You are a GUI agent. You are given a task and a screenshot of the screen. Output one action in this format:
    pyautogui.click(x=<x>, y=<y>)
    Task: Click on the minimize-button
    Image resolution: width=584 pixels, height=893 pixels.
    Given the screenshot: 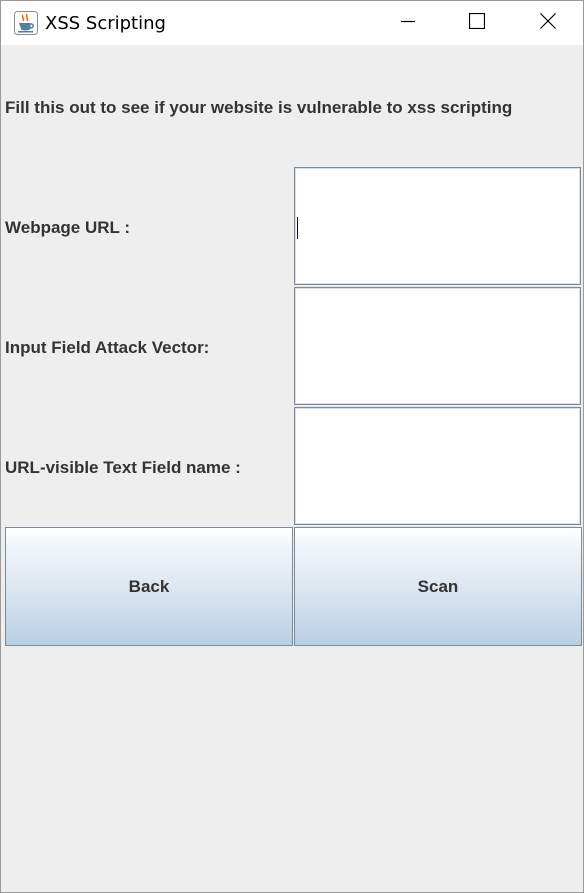 What is the action you would take?
    pyautogui.click(x=408, y=23)
    